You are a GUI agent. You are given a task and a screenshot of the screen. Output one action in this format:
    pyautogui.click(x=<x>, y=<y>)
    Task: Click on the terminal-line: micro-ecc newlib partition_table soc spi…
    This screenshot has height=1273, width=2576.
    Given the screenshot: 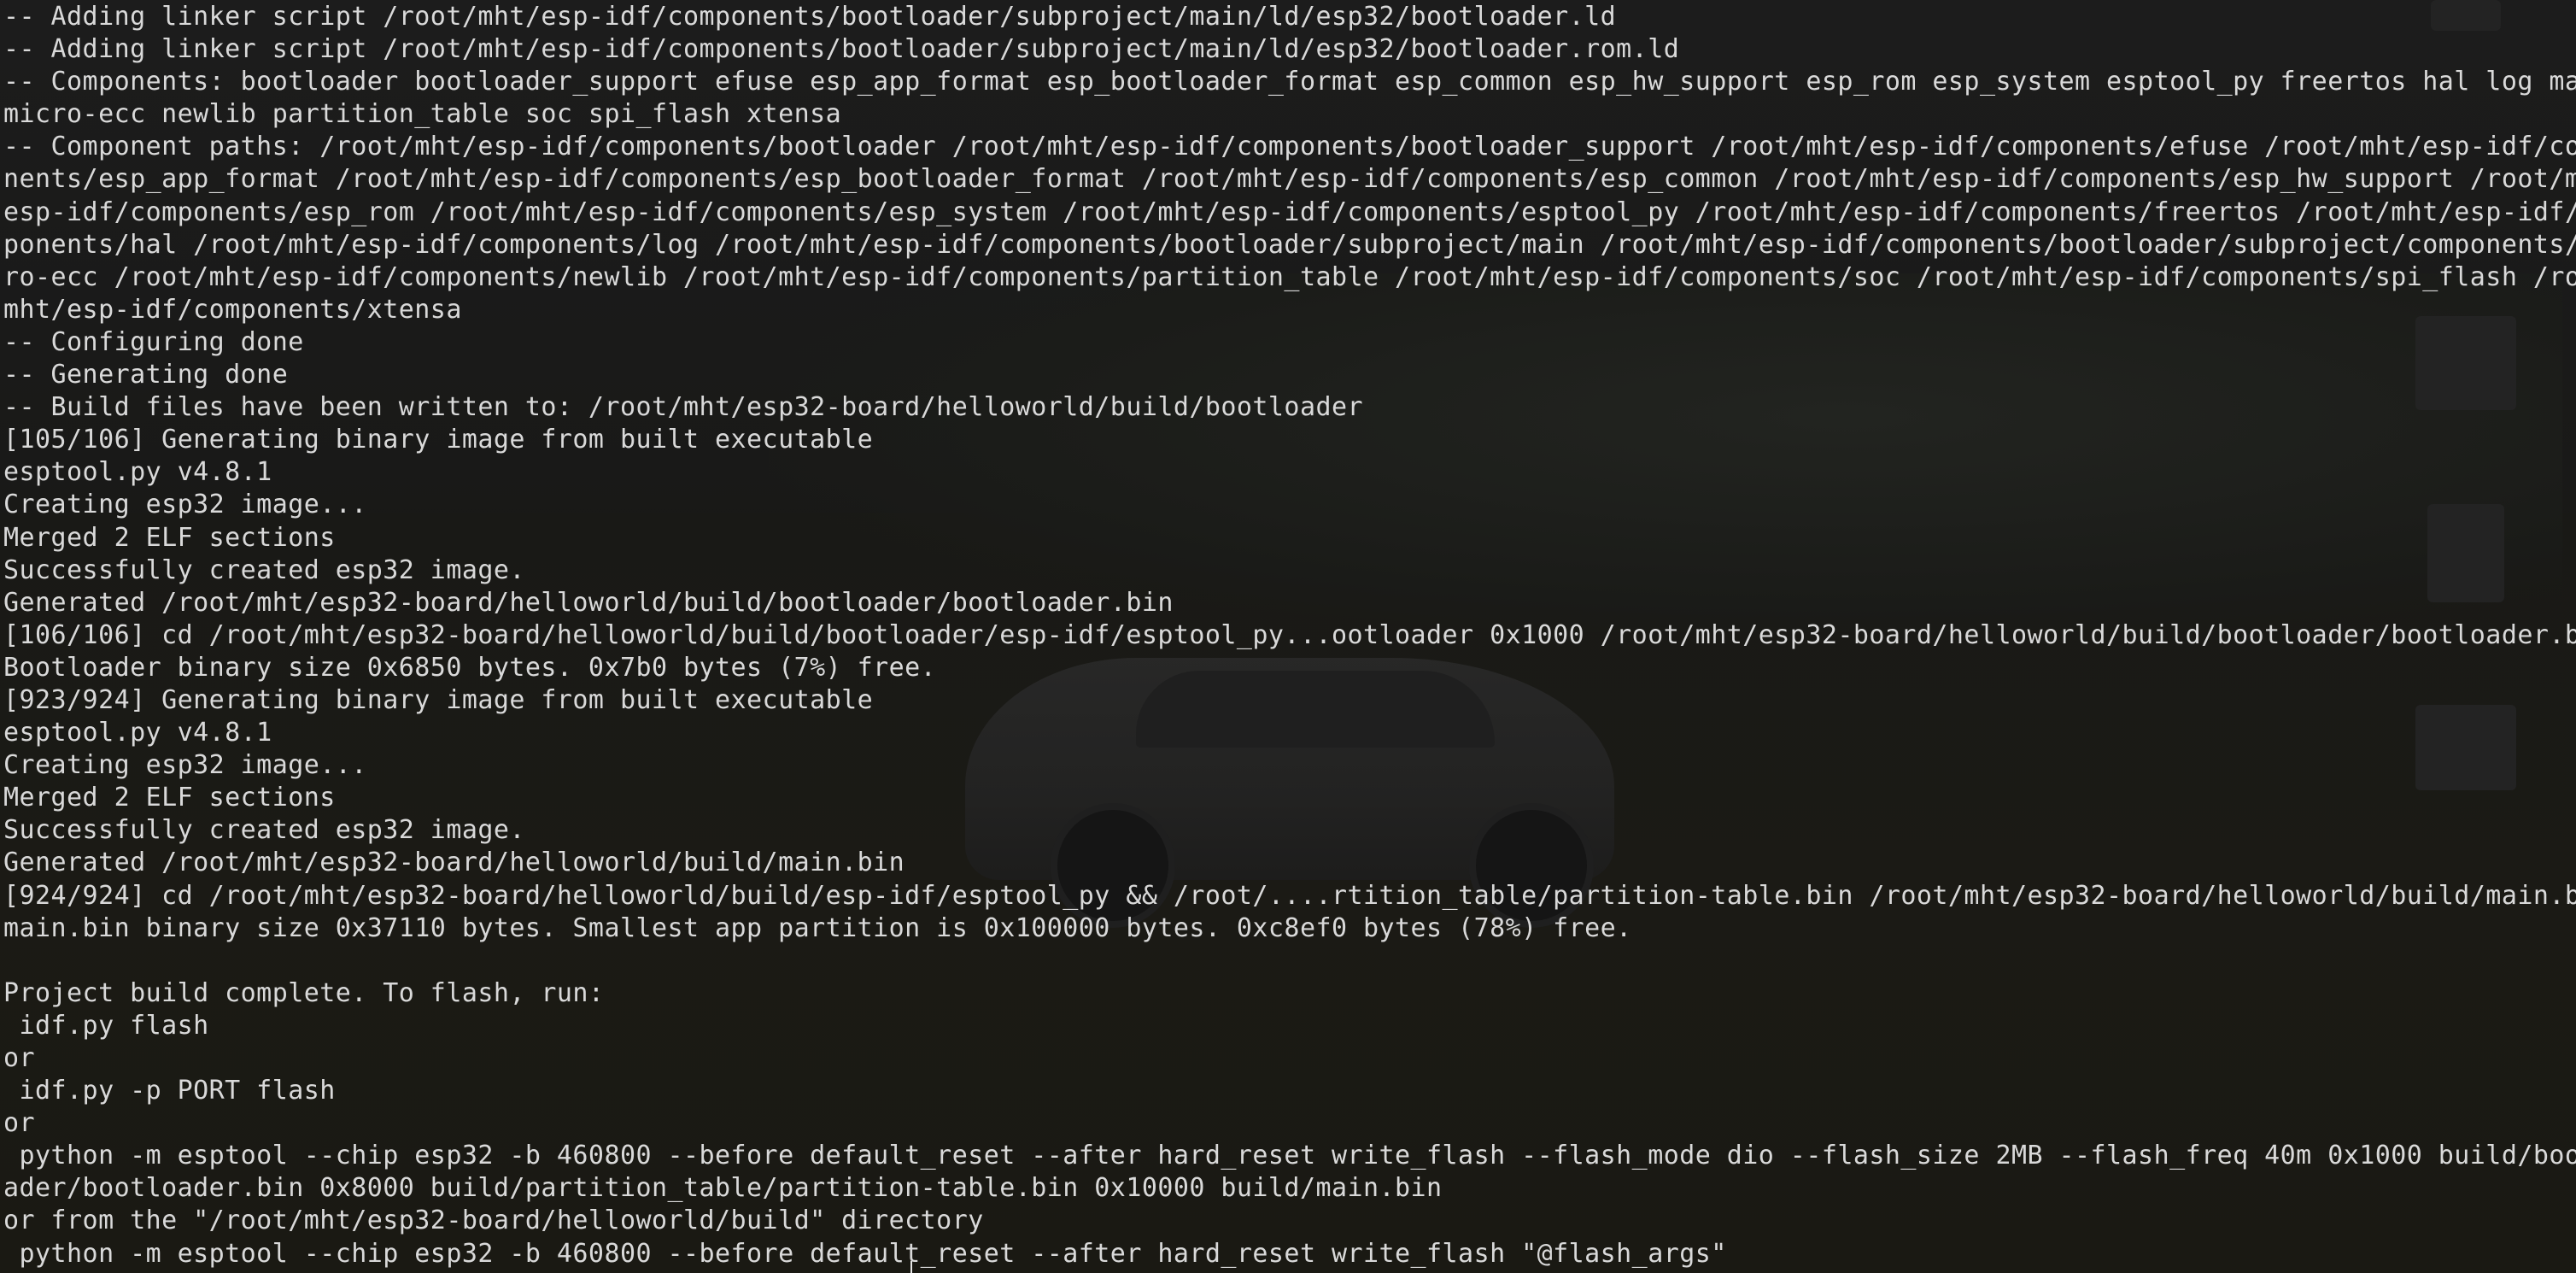 What is the action you would take?
    pyautogui.click(x=422, y=114)
    